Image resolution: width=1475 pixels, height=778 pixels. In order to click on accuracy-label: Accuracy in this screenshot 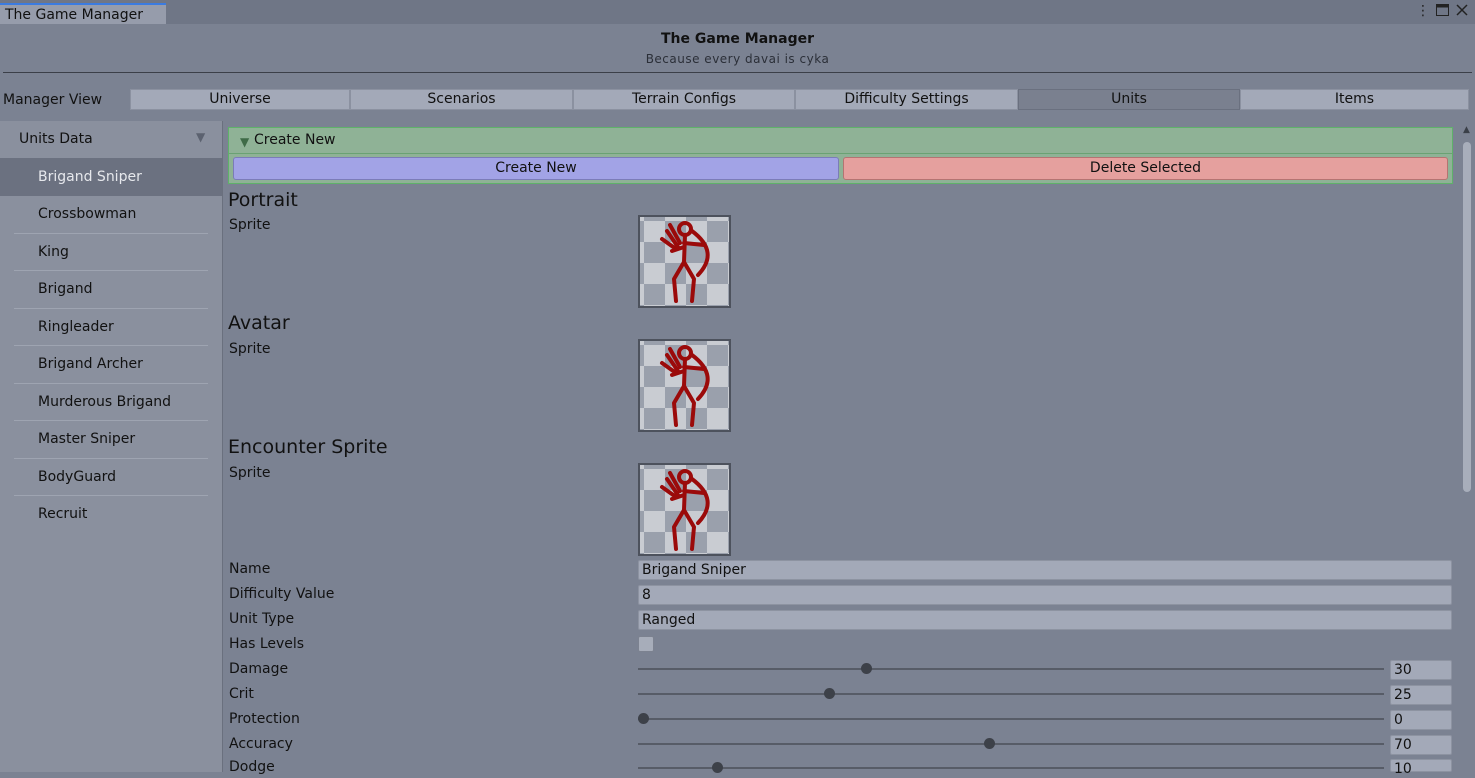, I will do `click(261, 744)`.